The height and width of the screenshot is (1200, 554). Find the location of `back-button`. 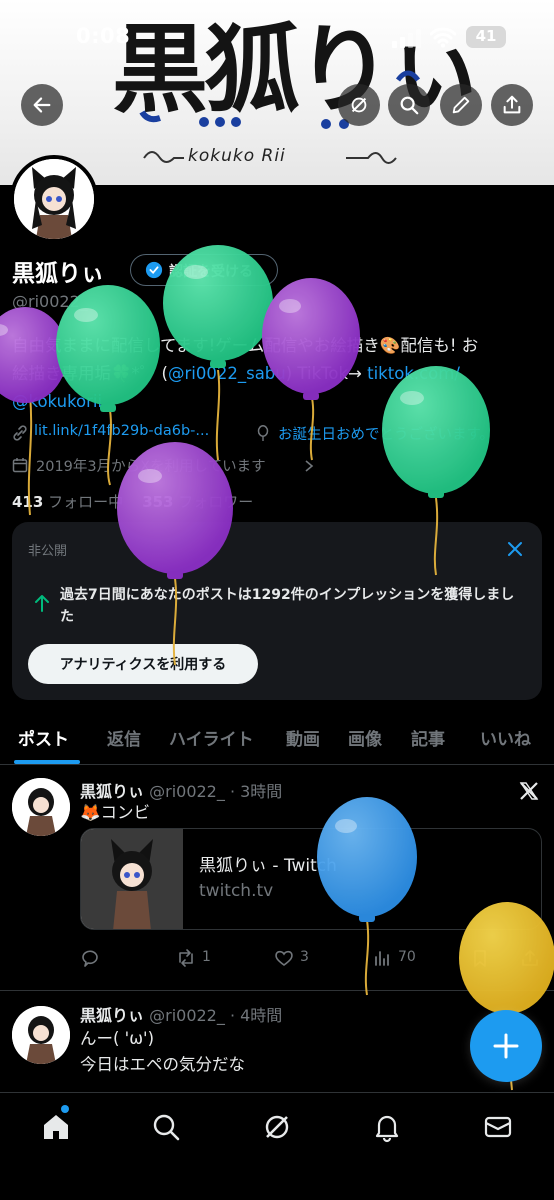

back-button is located at coordinates (42, 105).